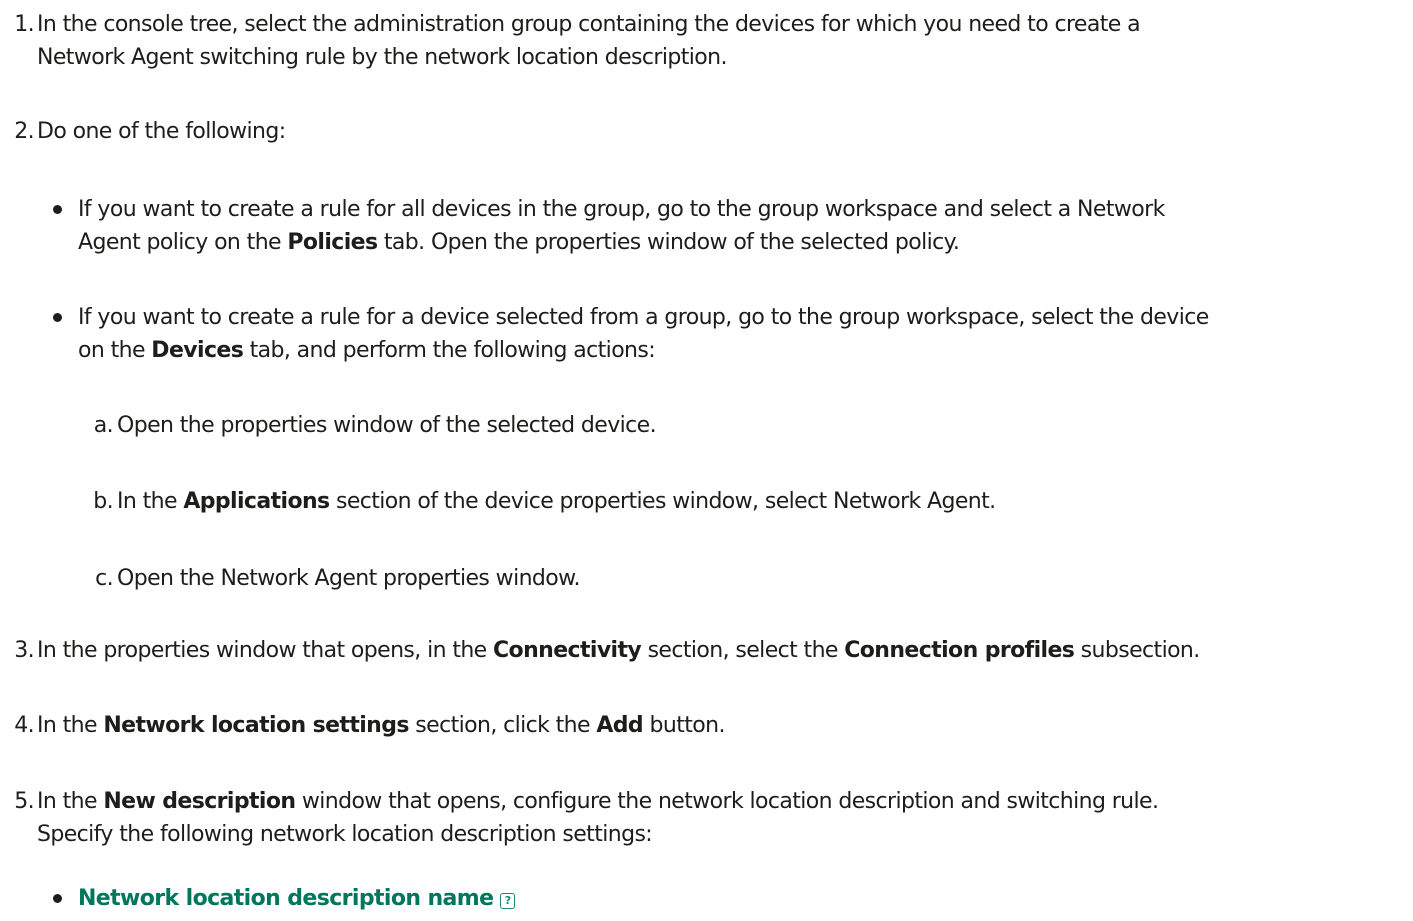  I want to click on step-2-text: Do one of the following:, so click(161, 131).